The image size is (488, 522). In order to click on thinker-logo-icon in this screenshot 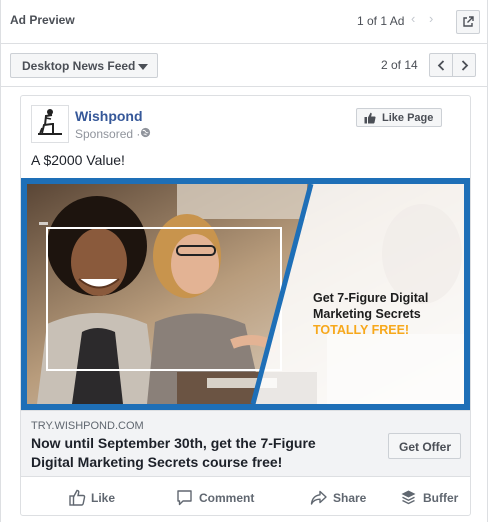, I will do `click(50, 122)`.